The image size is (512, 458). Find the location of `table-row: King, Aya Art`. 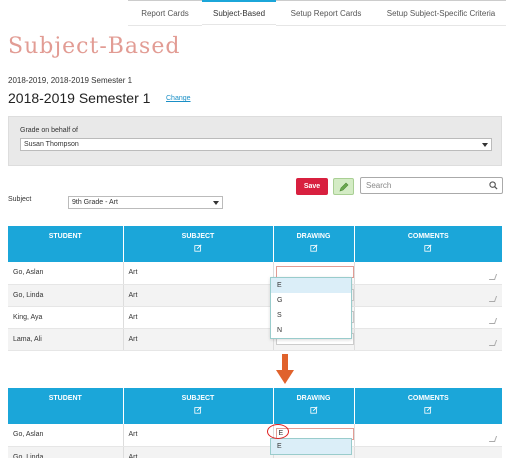

table-row: King, Aya Art is located at coordinates (255, 317).